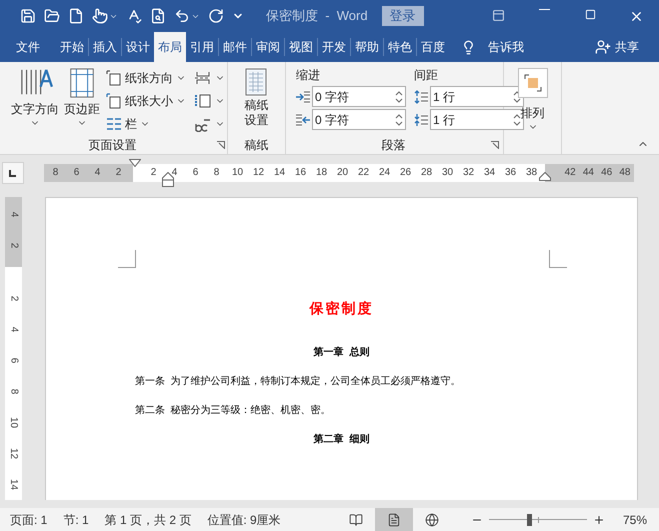  I want to click on size-button: 纸张大小, so click(146, 100).